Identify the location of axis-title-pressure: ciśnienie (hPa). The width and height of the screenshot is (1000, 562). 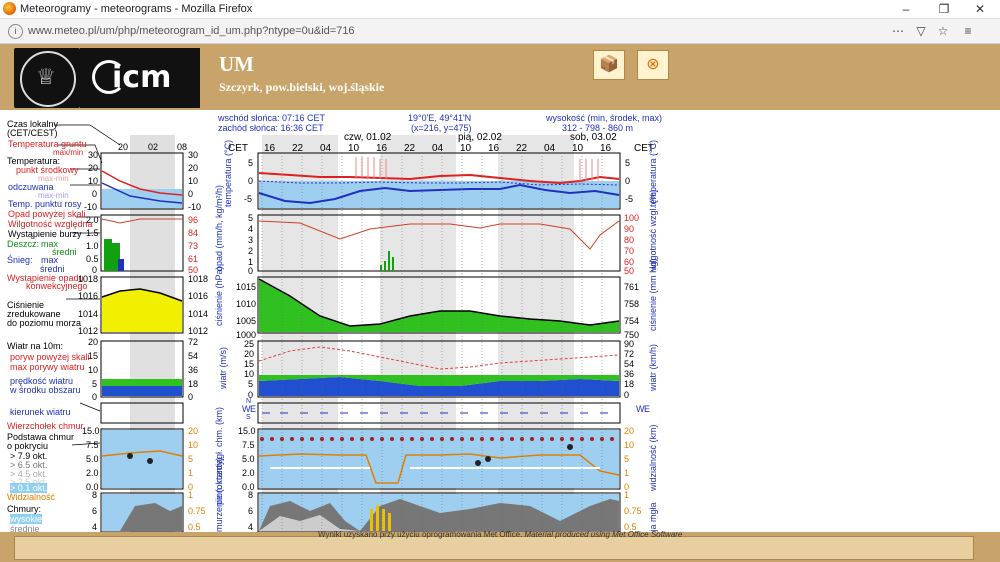
(219, 296).